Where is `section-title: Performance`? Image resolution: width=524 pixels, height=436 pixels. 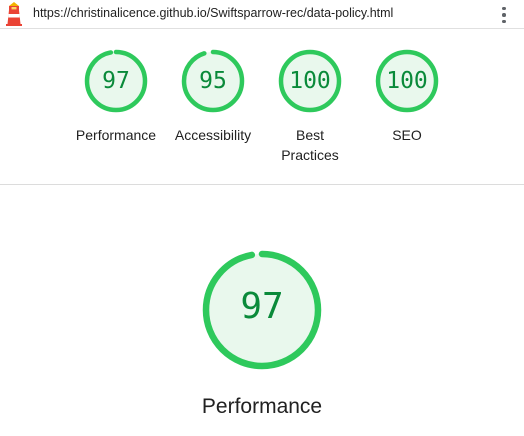 section-title: Performance is located at coordinates (262, 406).